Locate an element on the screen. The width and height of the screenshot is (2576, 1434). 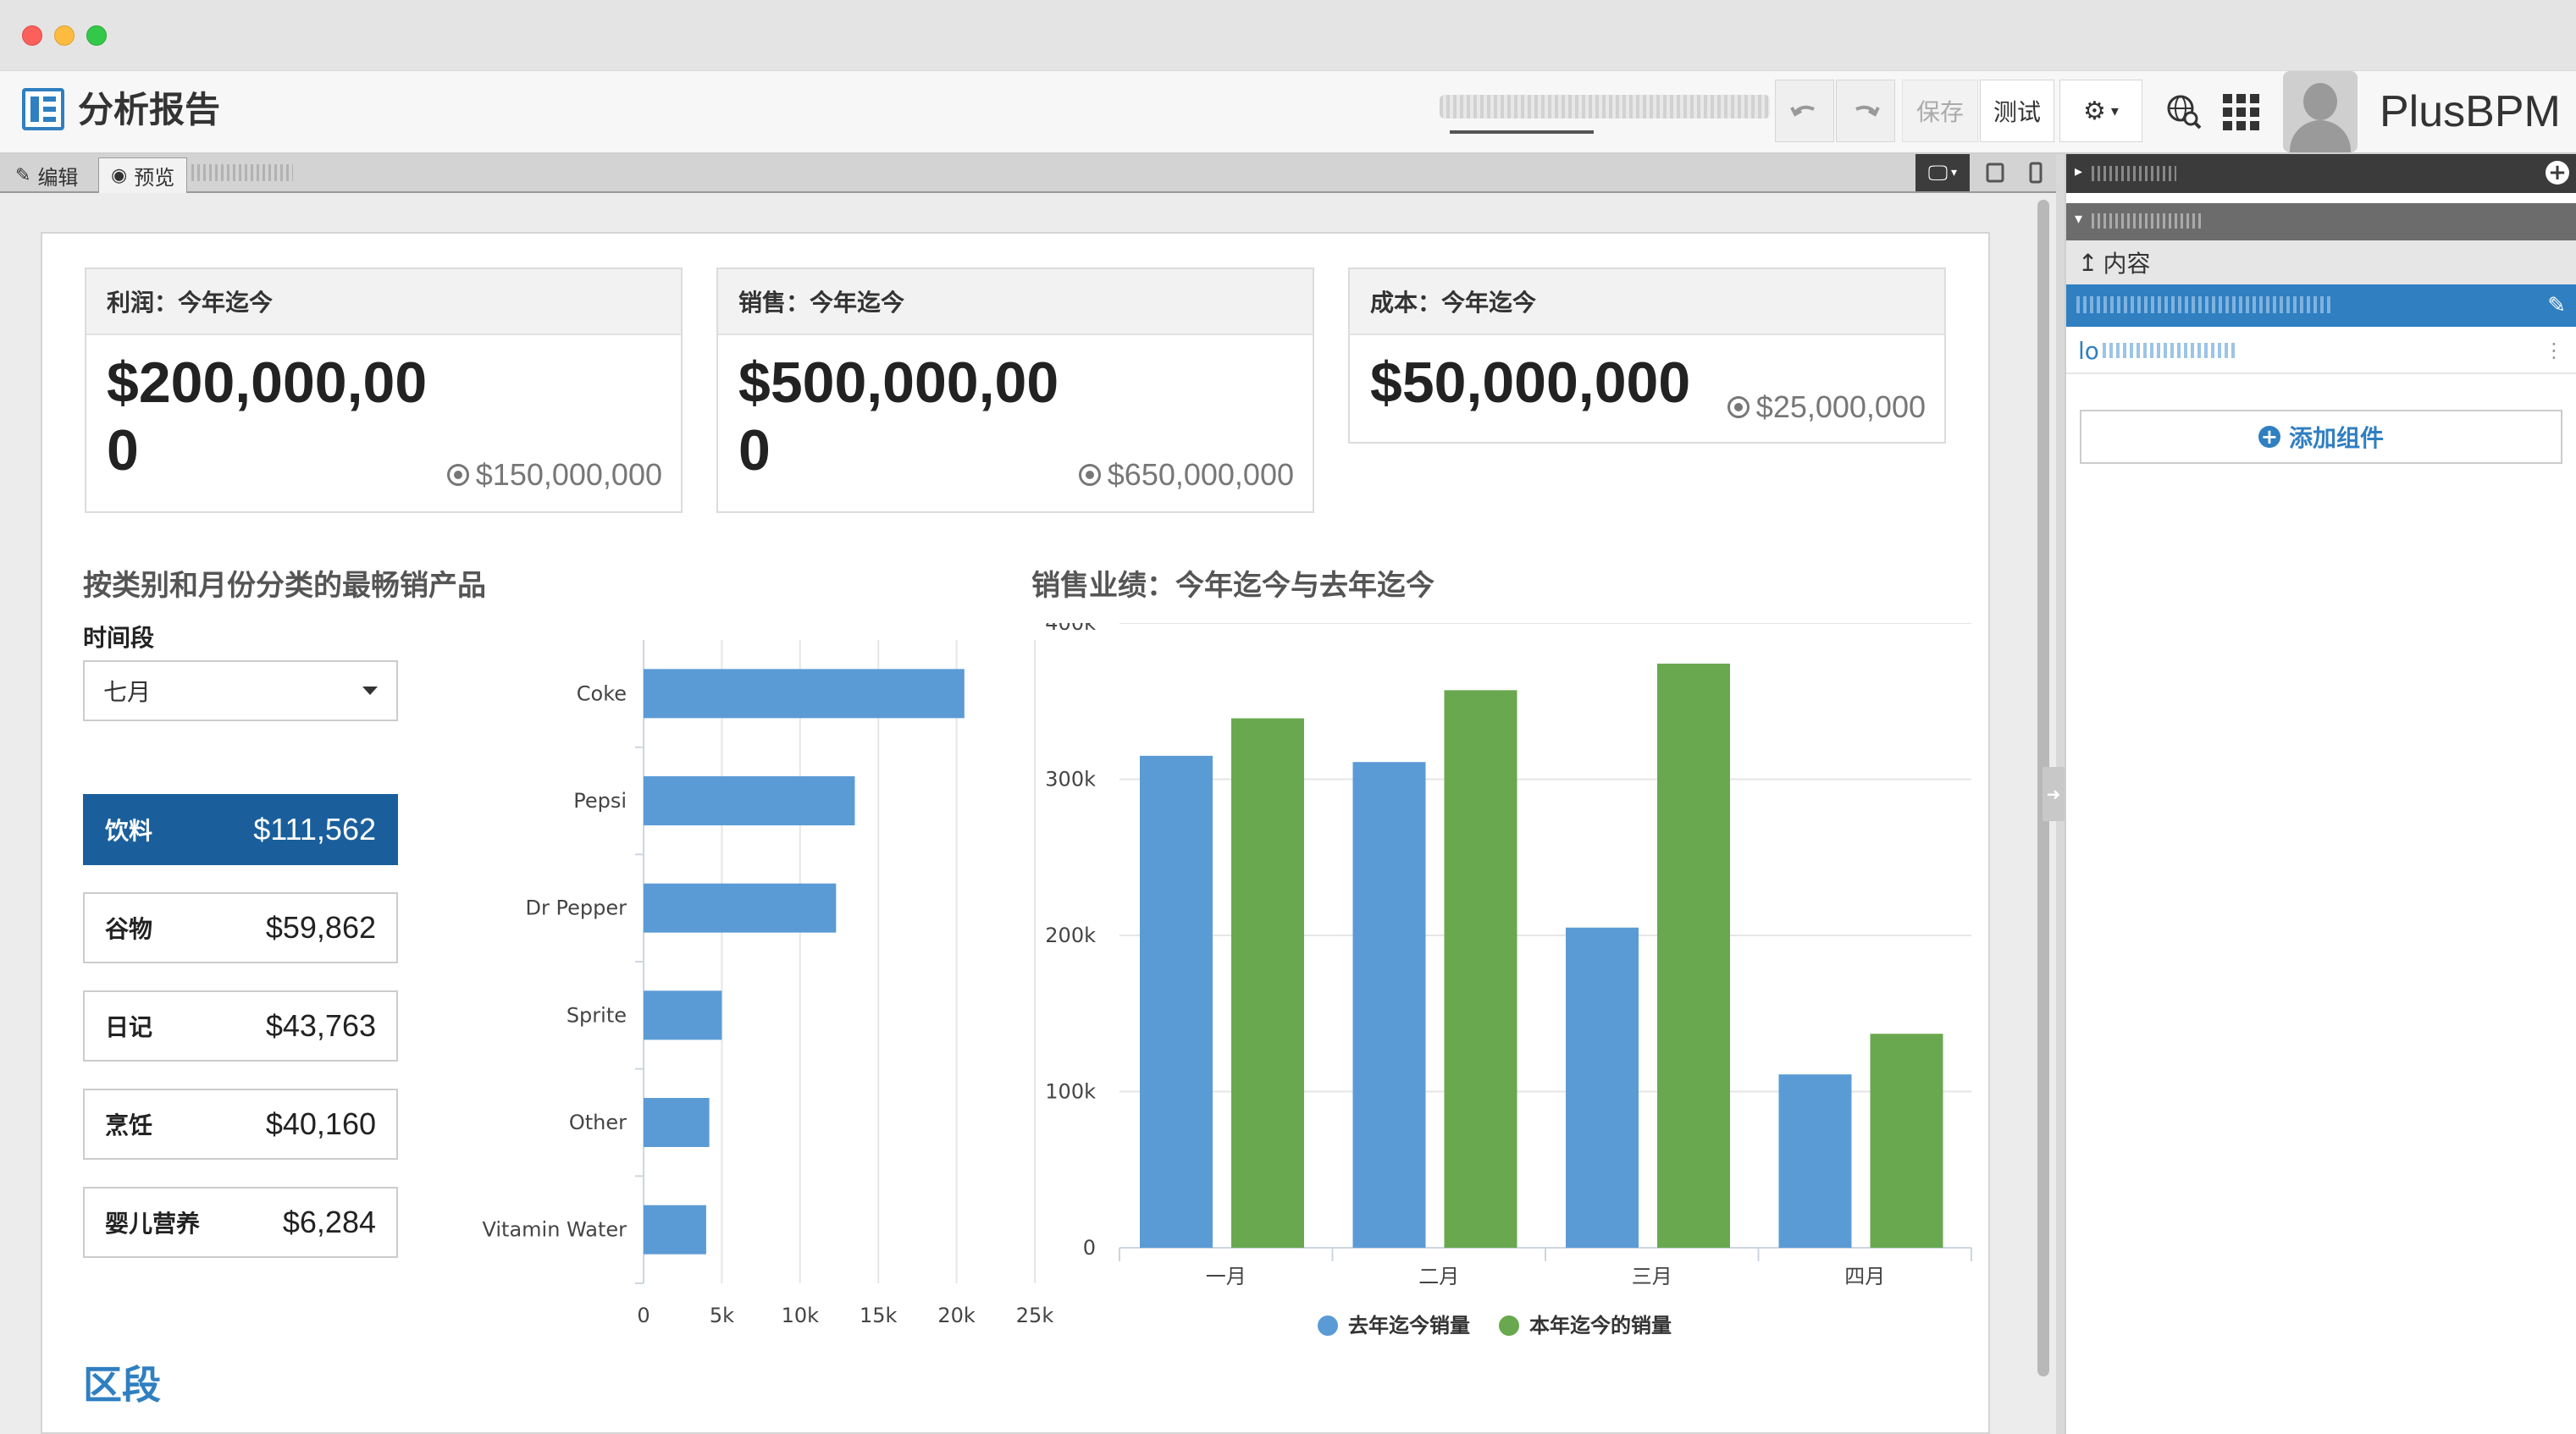
x-tick-label: 20k is located at coordinates (956, 1315).